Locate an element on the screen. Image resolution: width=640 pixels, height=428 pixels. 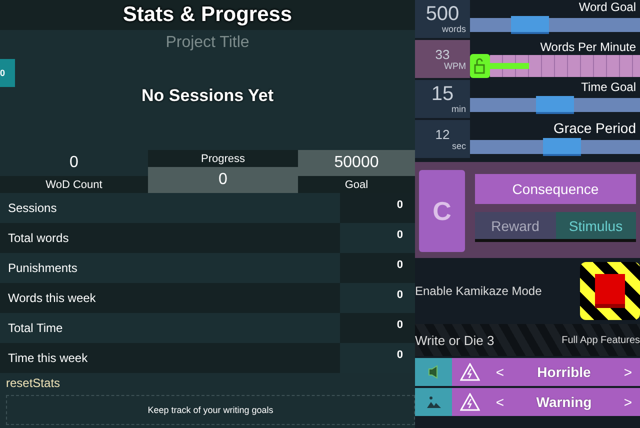
reset-link: resetStats is located at coordinates (33, 383).